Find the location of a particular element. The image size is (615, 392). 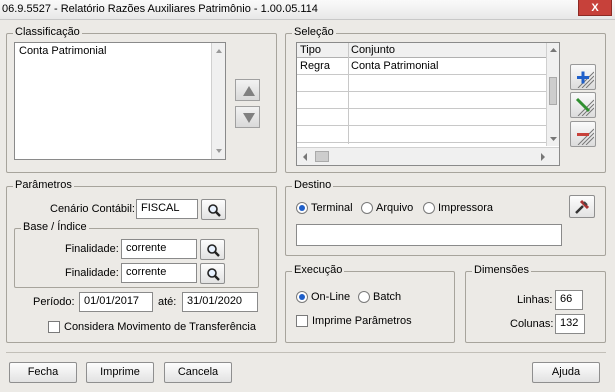

triangle-up-icon is located at coordinates (249, 91).